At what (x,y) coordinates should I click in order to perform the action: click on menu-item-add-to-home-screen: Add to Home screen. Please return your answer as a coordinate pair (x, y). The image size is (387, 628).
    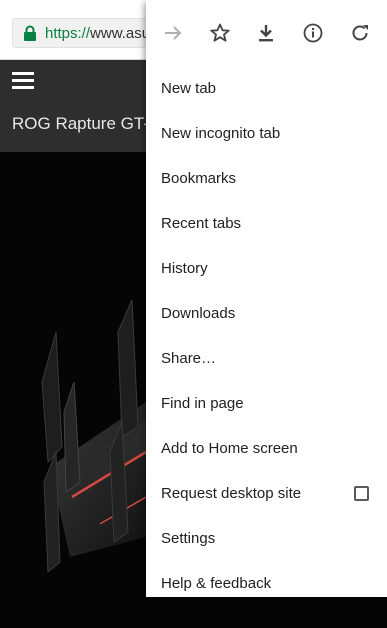
    Looking at the image, I should click on (266, 448).